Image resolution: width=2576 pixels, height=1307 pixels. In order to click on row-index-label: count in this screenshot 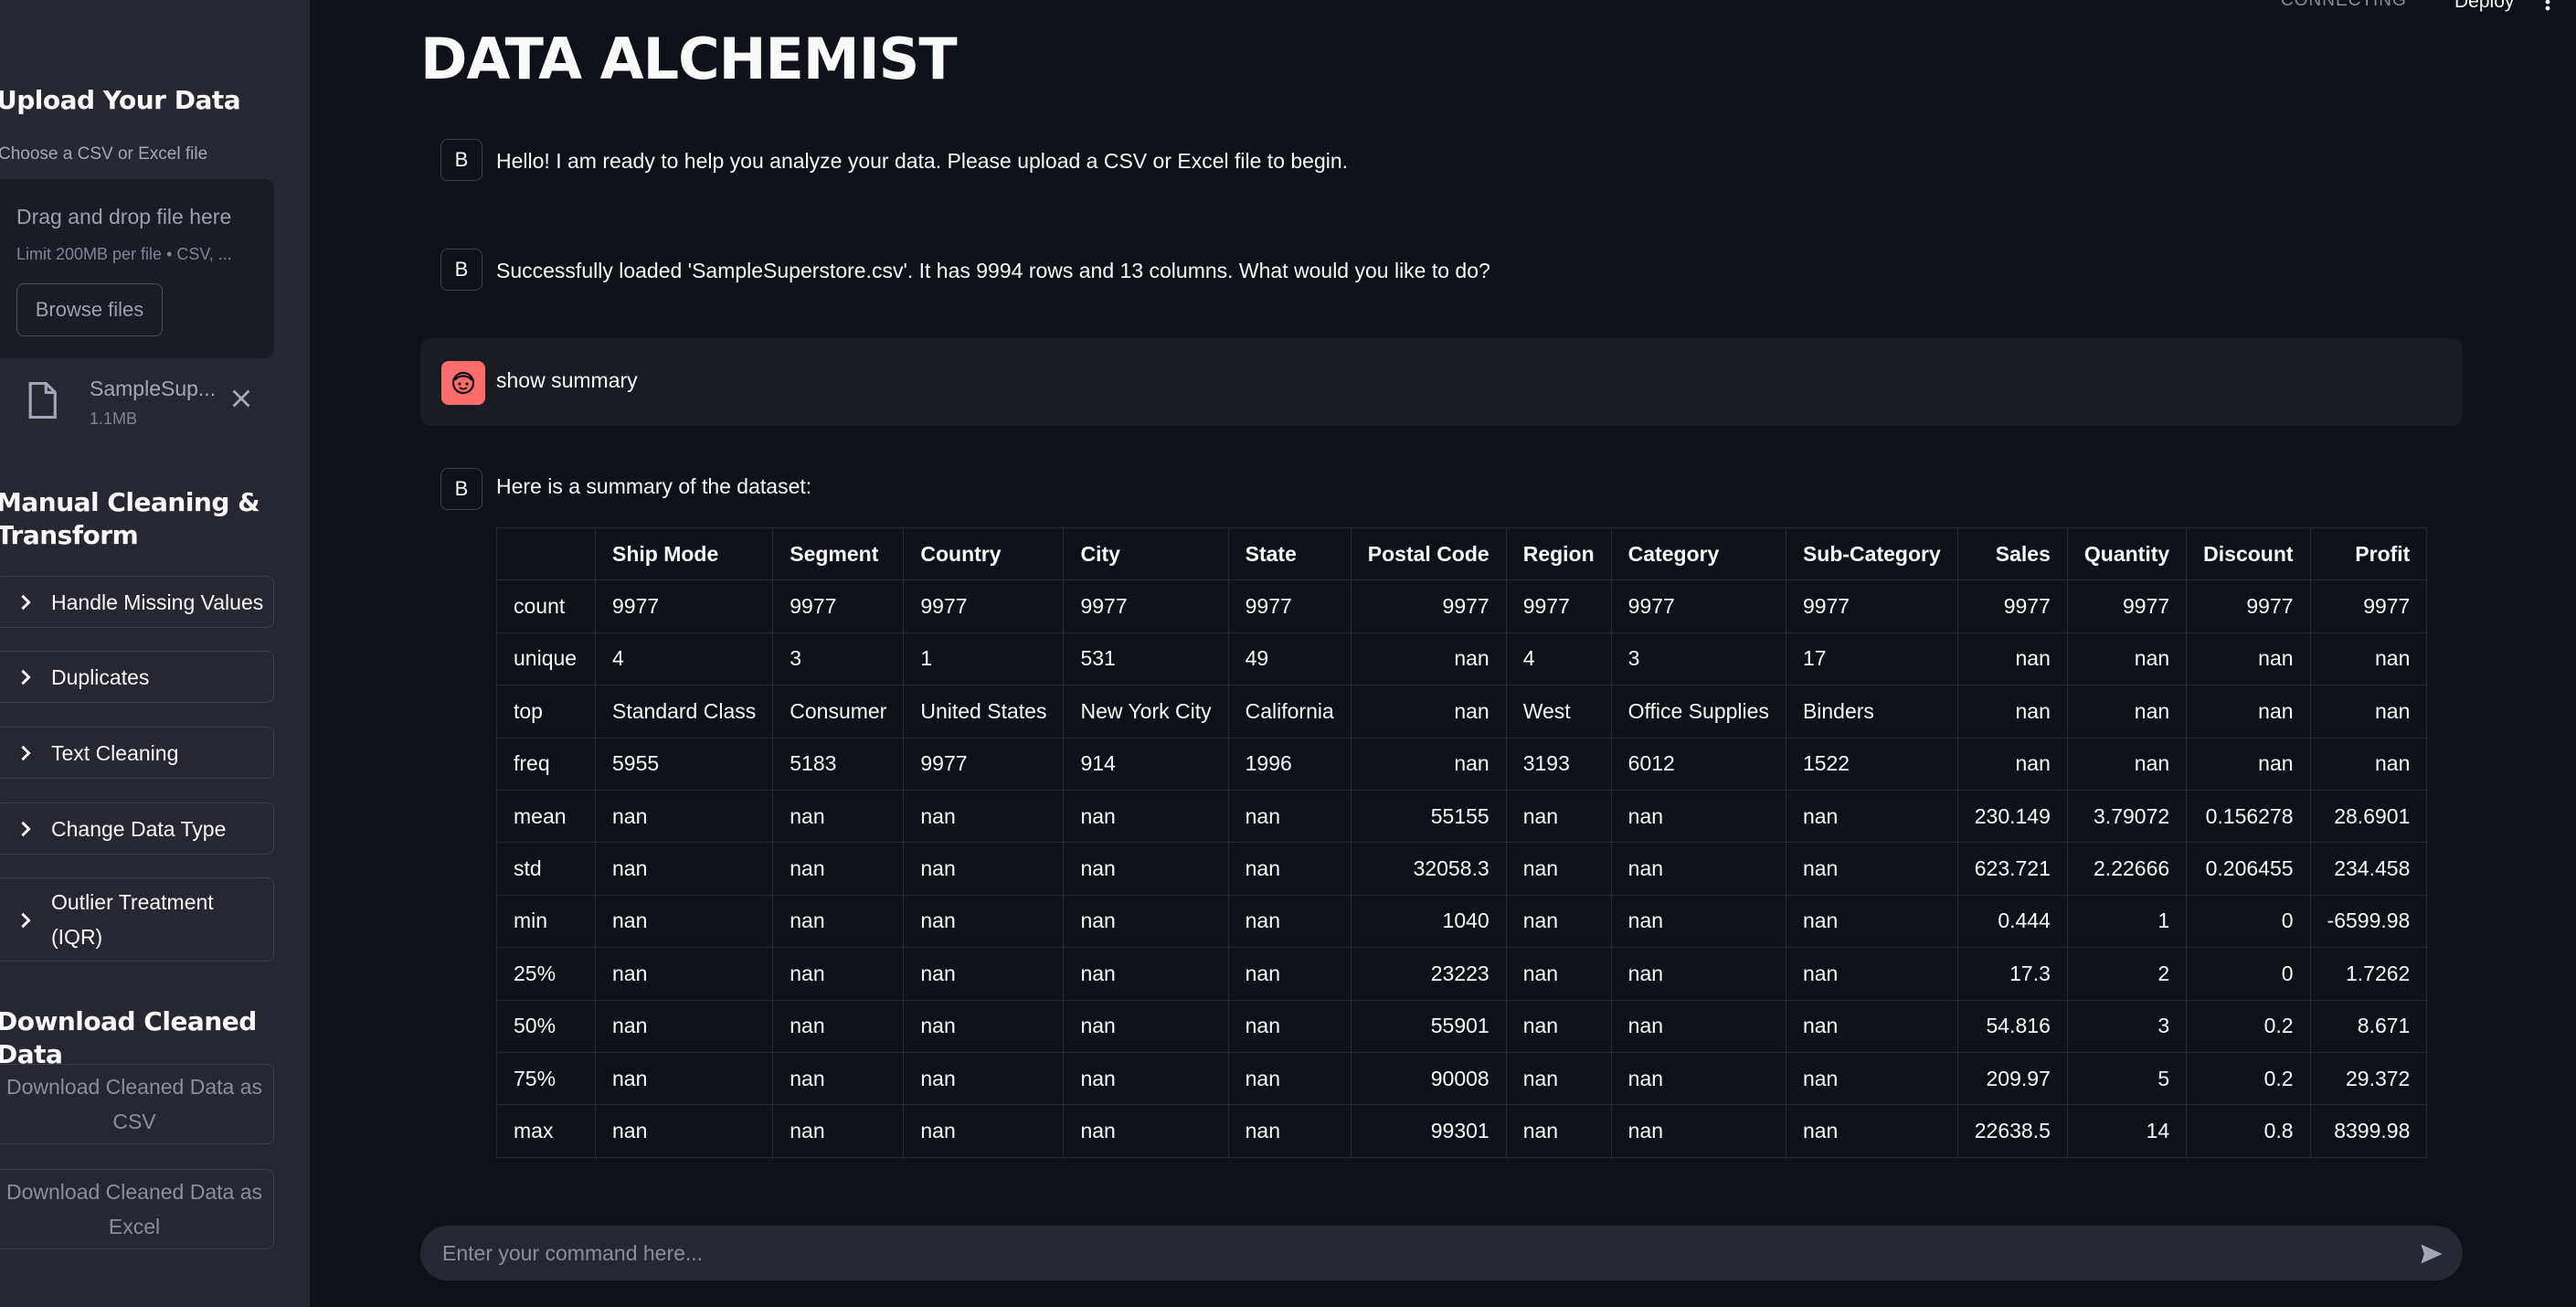, I will do `click(546, 606)`.